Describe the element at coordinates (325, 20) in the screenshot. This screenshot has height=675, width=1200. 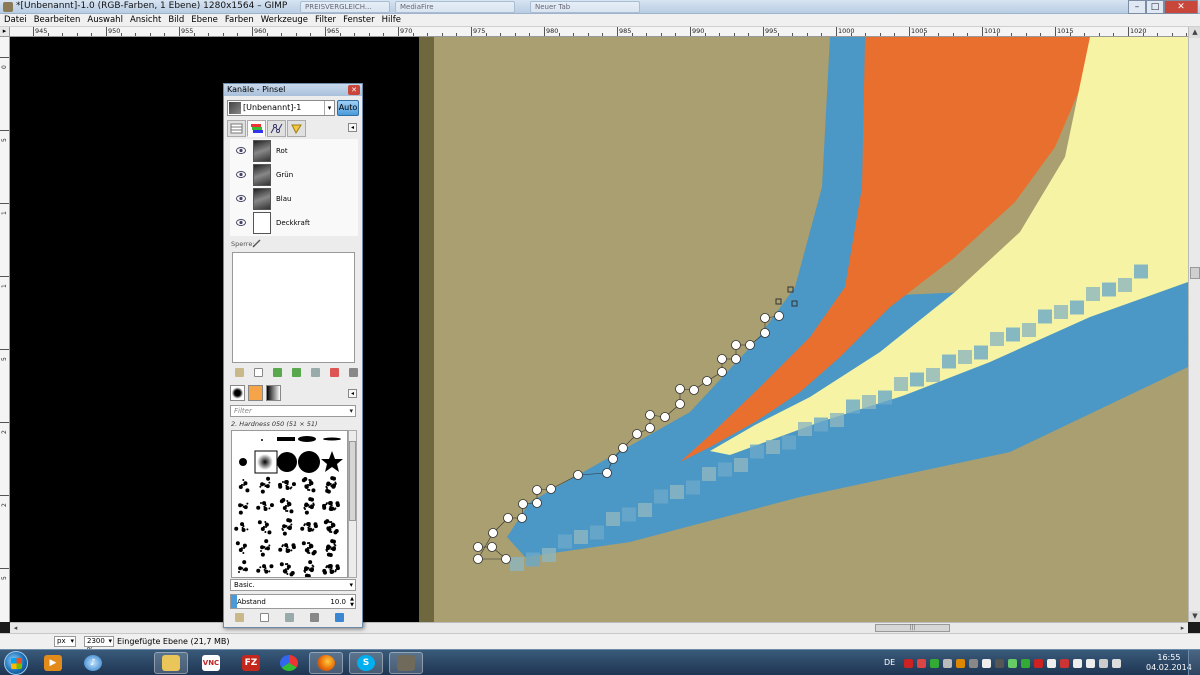
I see `menu-filter: Filter` at that location.